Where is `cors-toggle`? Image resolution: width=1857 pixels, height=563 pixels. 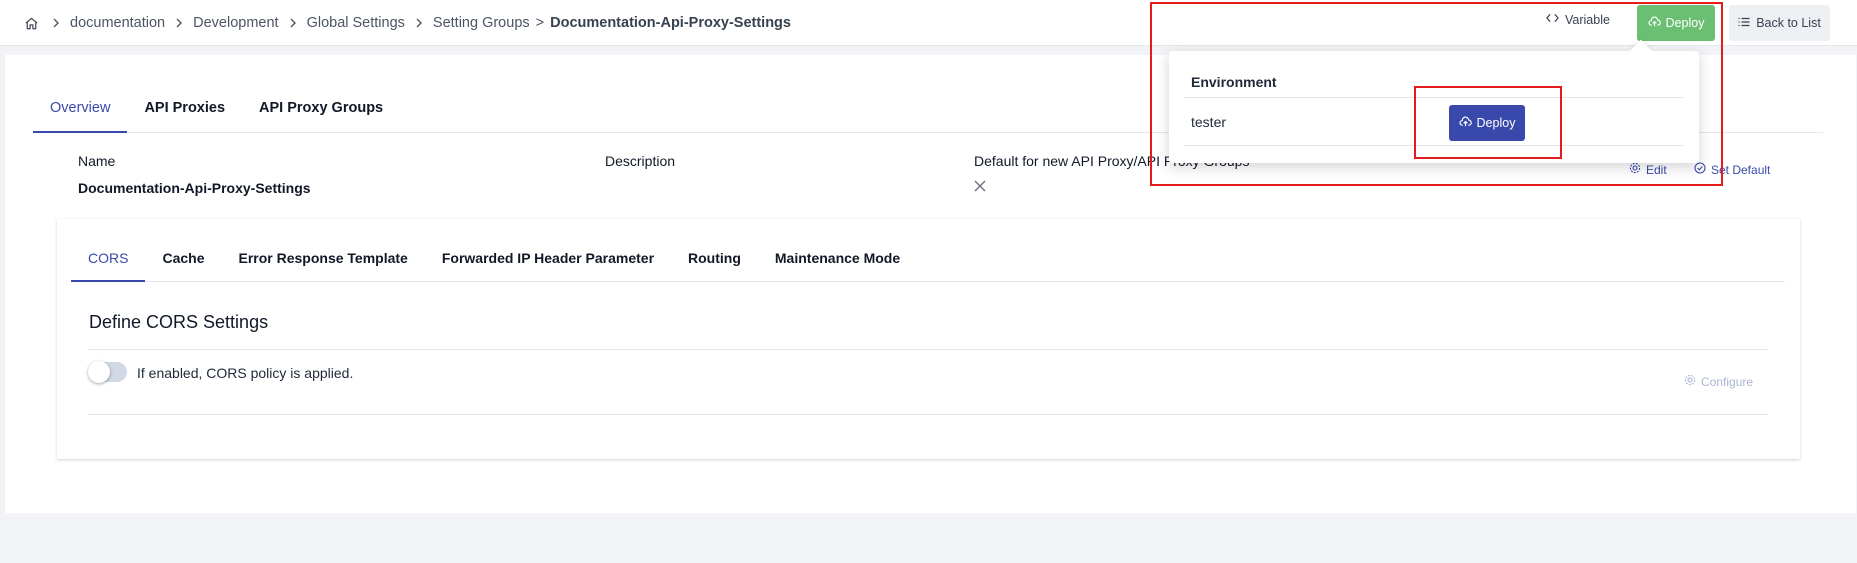
cors-toggle is located at coordinates (107, 372).